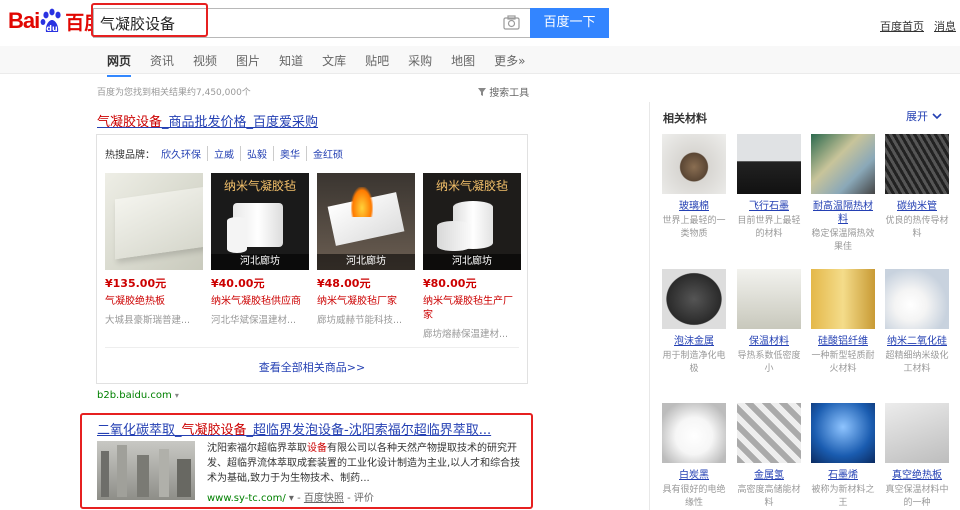 Image resolution: width=960 pixels, height=510 pixels. I want to click on material-item: 泡沫金属 用于制造净化电极, so click(694, 322).